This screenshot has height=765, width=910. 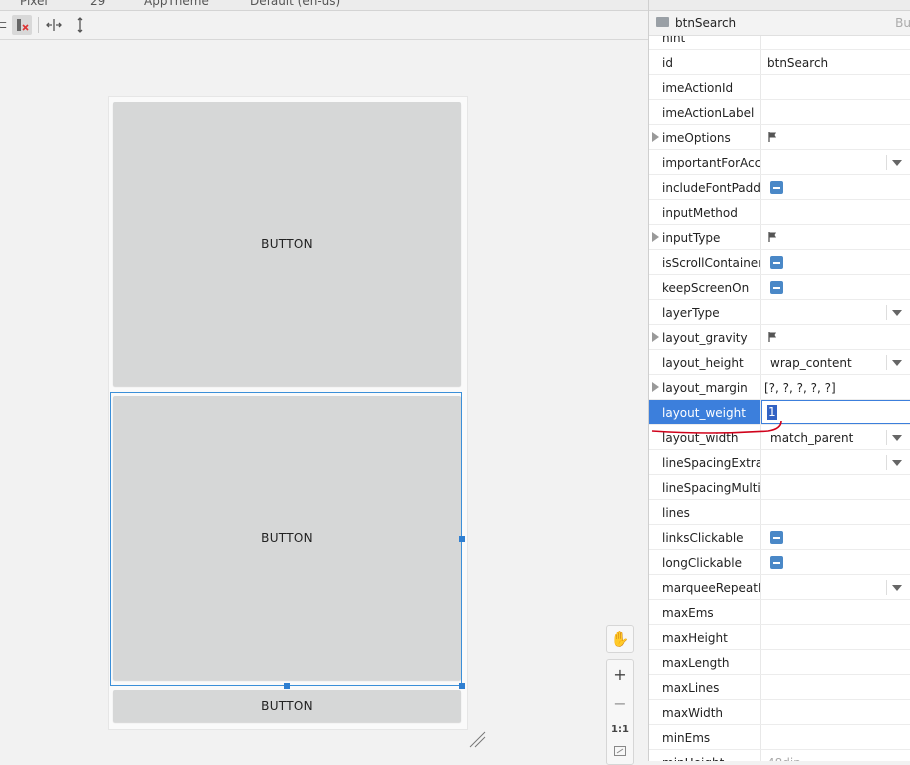 I want to click on attribute-value: match_parent, so click(x=811, y=438).